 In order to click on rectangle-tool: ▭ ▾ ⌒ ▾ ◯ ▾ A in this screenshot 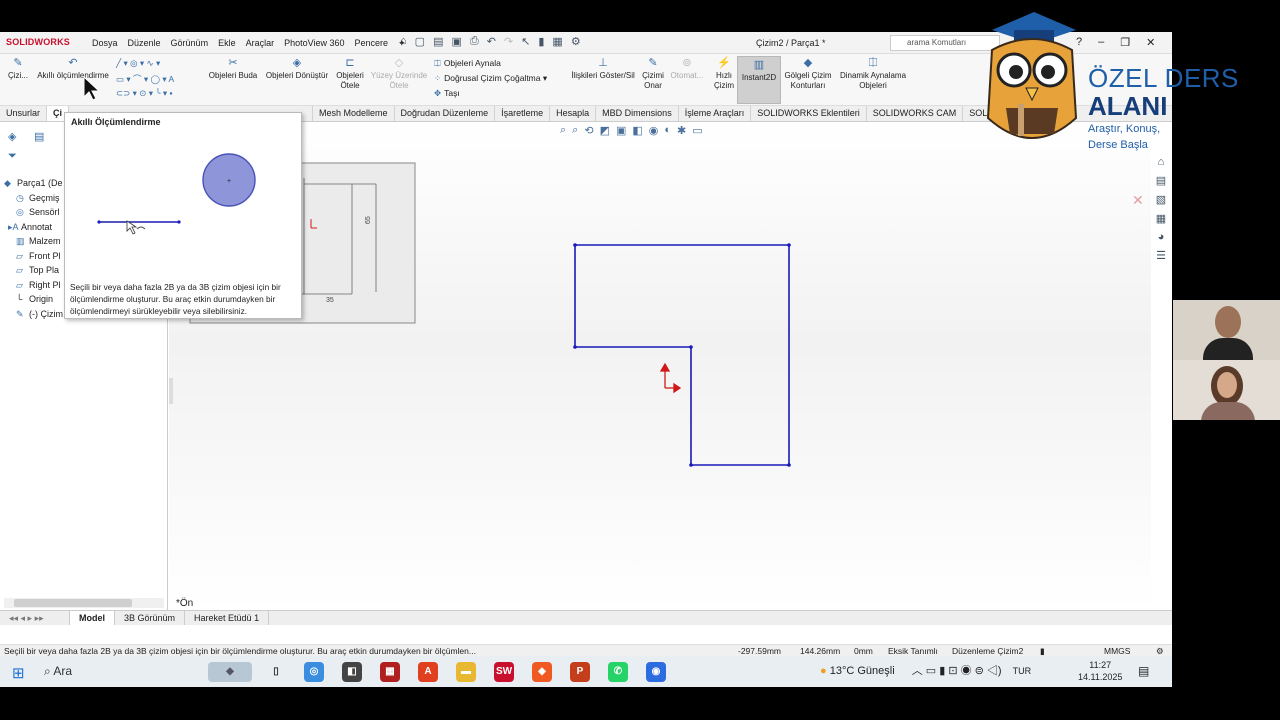, I will do `click(146, 79)`.